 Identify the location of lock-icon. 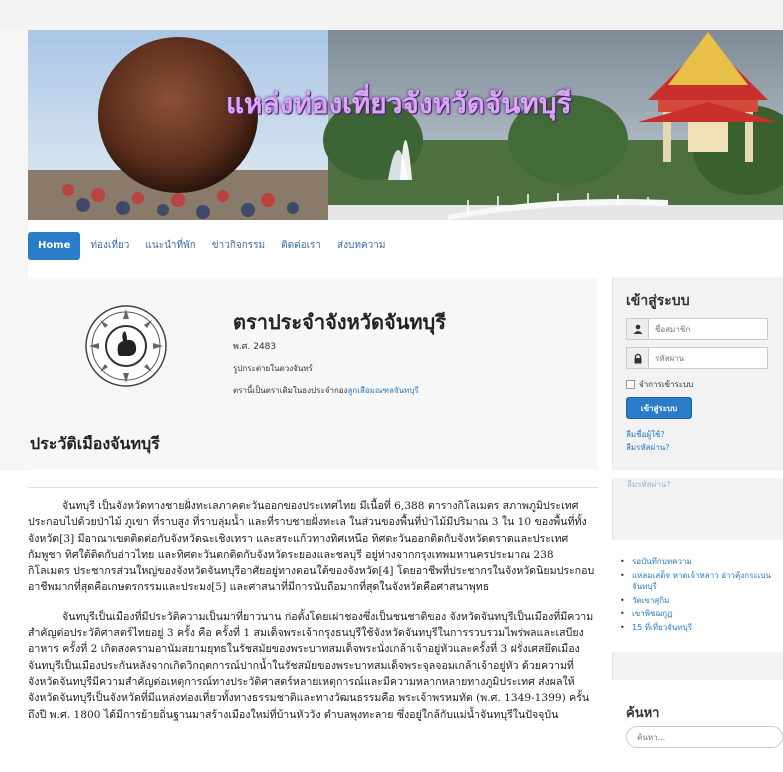
(638, 358).